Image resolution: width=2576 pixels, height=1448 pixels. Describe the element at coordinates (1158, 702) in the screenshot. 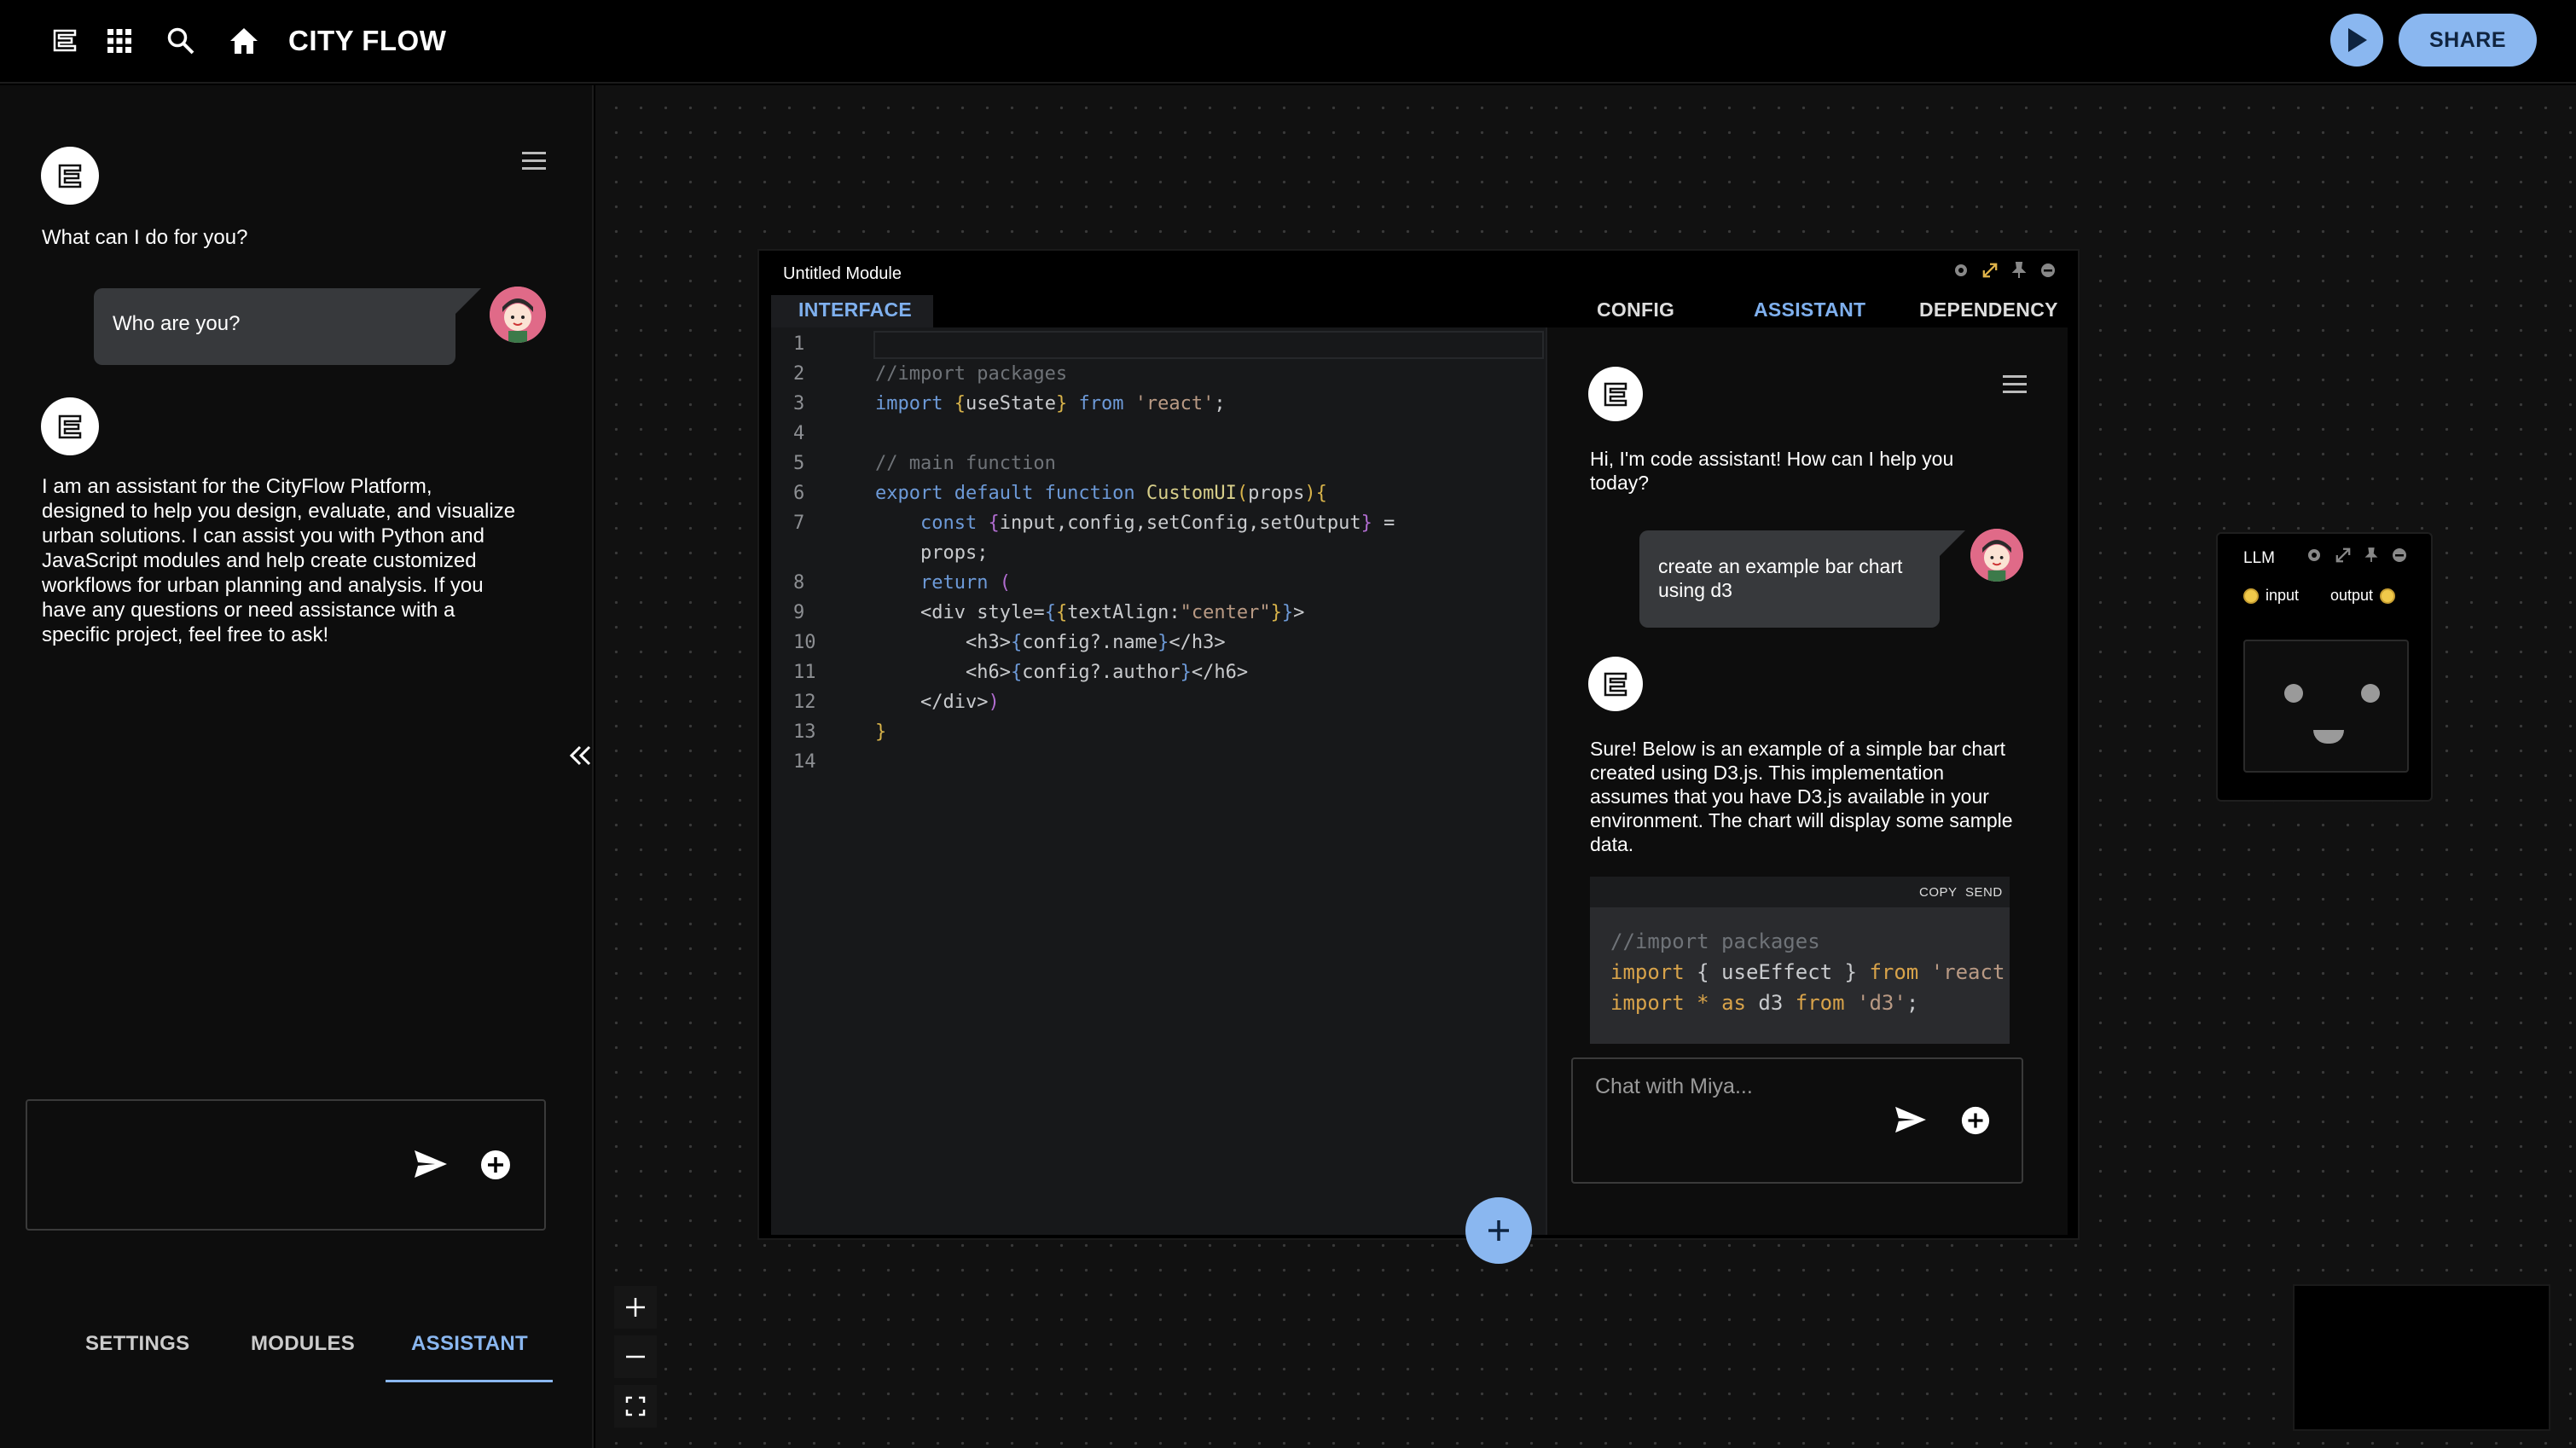

I see `code-line: 12 </div>)` at that location.